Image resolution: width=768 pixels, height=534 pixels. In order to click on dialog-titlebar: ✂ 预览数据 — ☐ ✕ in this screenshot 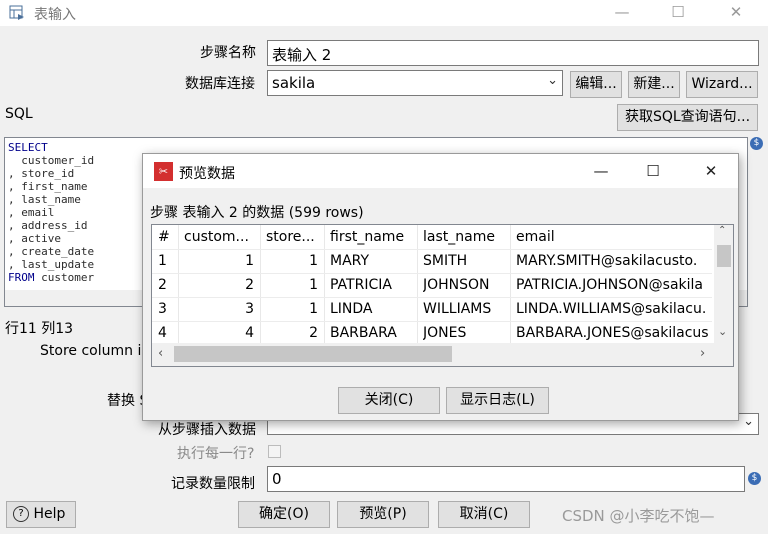, I will do `click(440, 171)`.